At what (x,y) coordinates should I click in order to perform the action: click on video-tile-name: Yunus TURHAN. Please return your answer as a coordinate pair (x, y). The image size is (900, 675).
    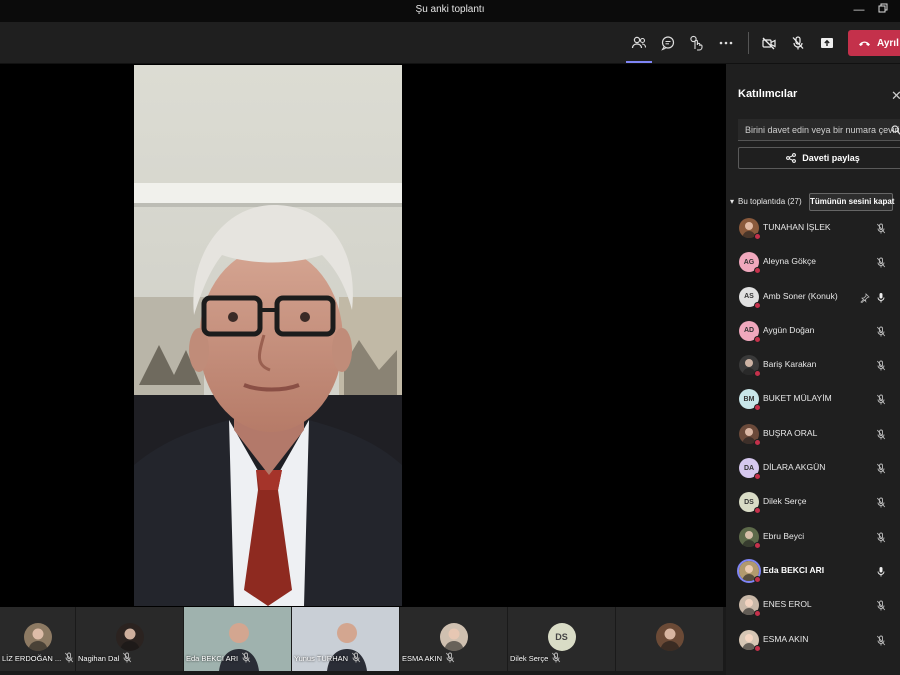
    Looking at the image, I should click on (321, 658).